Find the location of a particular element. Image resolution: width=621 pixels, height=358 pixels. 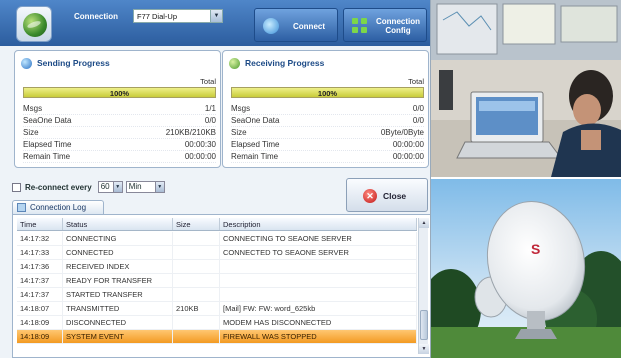

table-row: 14:17:36 RECEIVED INDEX is located at coordinates (217, 267).